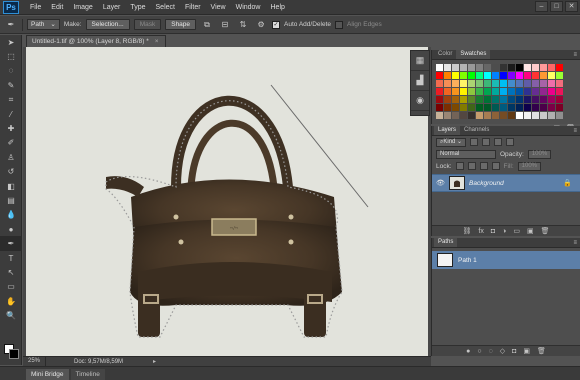  I want to click on zoom-level: 25%, so click(35, 361).